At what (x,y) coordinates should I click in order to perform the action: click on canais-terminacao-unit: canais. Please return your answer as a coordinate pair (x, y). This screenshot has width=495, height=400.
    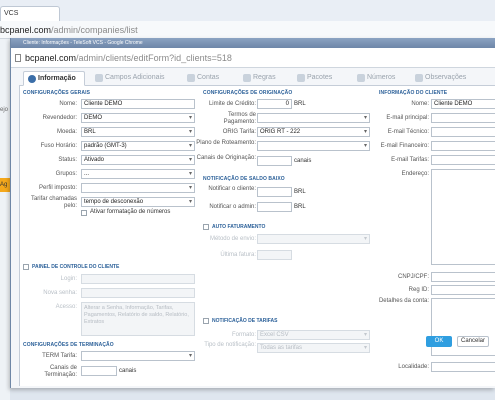
    Looking at the image, I should click on (128, 371).